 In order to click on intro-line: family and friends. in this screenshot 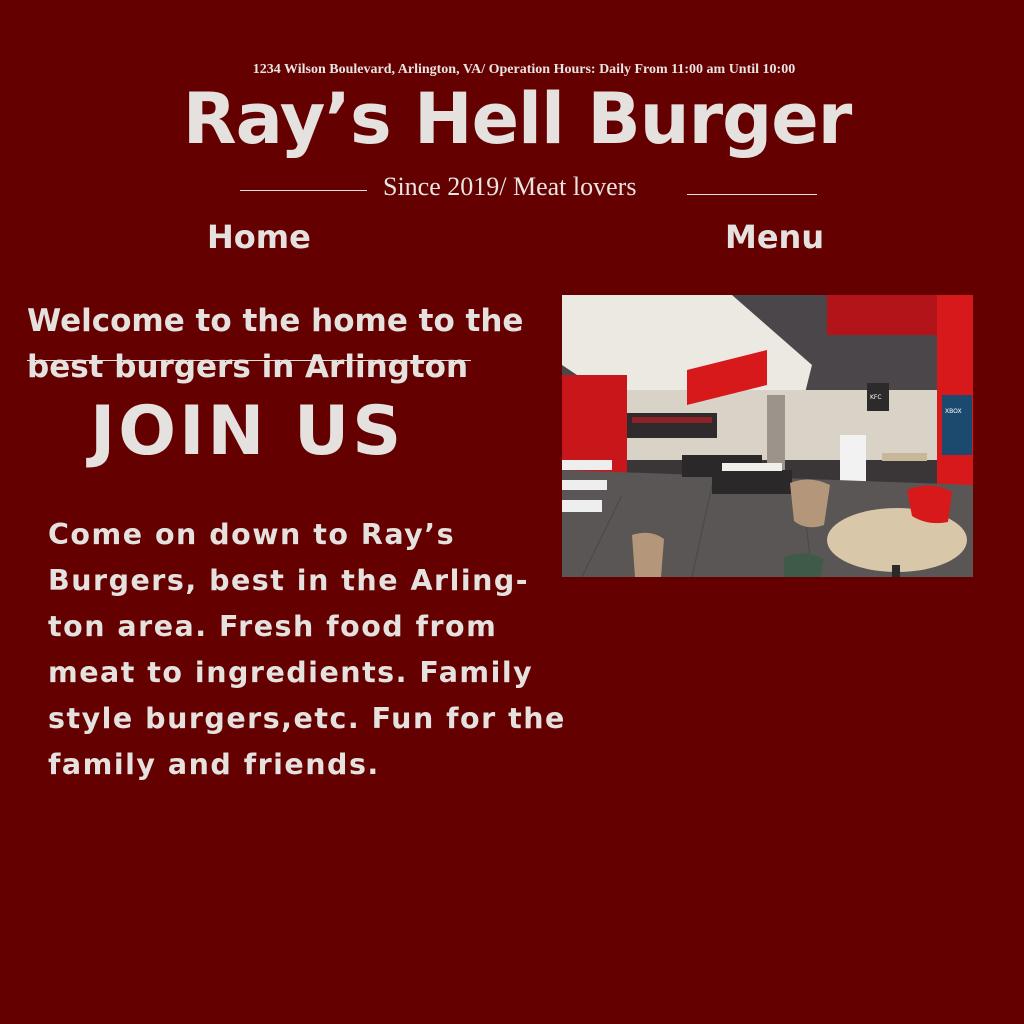, I will do `click(214, 764)`.